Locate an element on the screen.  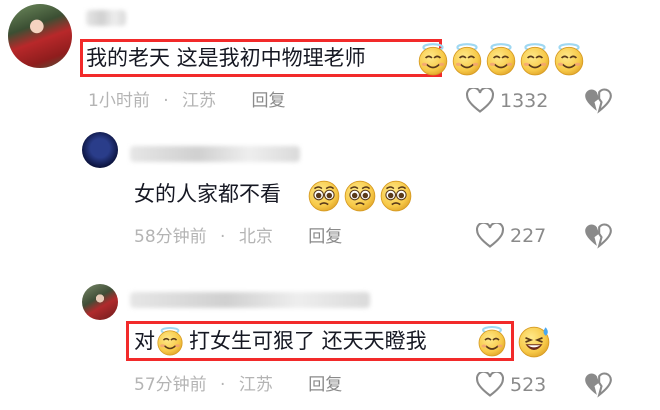
comment-text: 女的人家都不看 is located at coordinates (207, 194).